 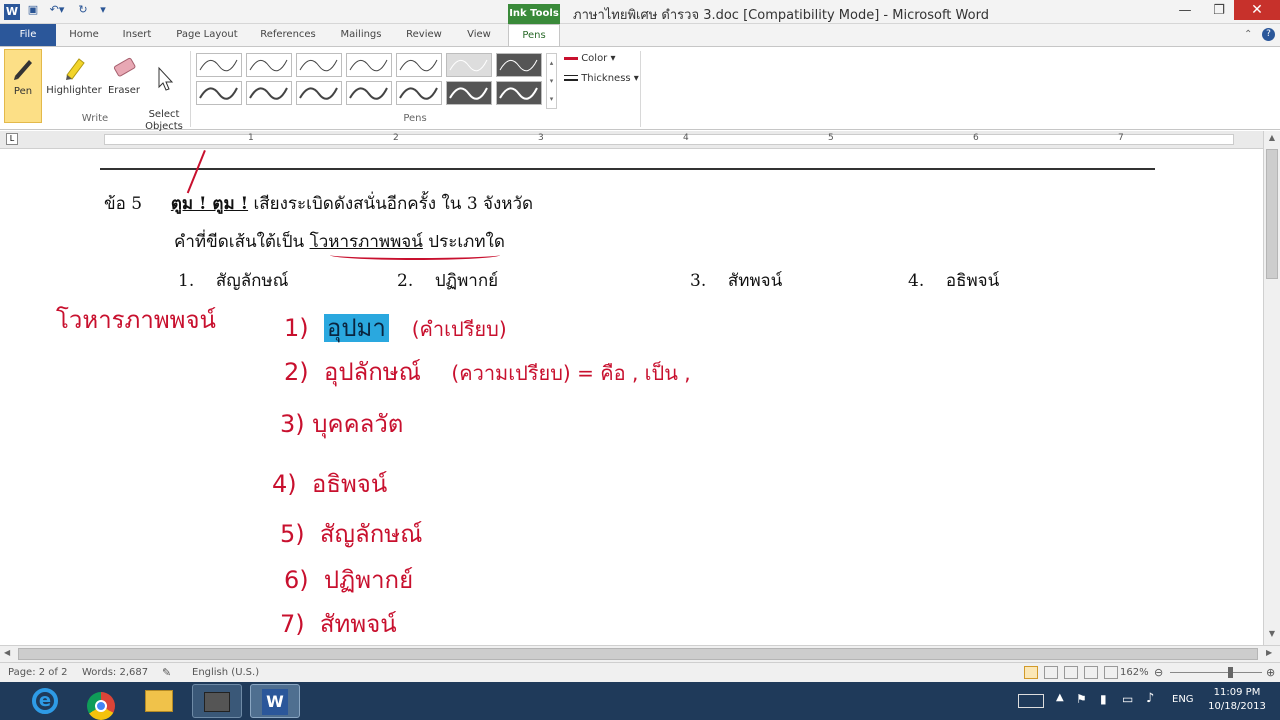 I want to click on pens-gallery-scroll: ▴ ▾ ▾, so click(x=551, y=81).